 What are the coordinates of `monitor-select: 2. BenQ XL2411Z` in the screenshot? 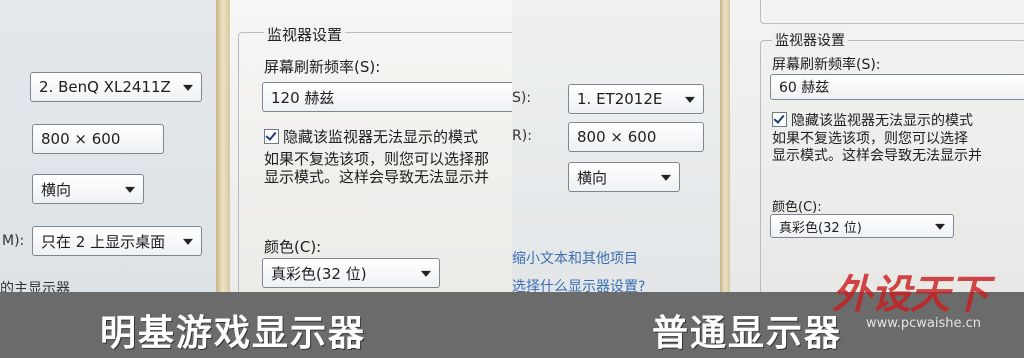 It's located at (116, 87).